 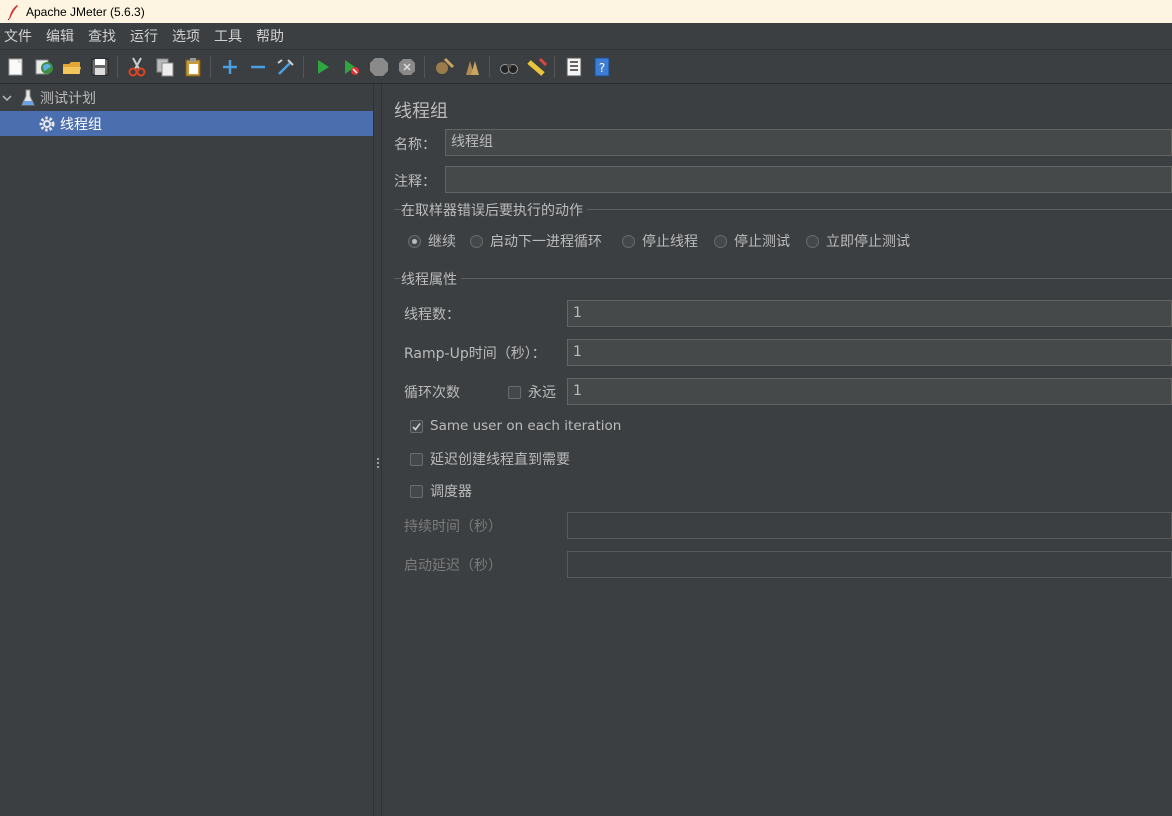 I want to click on paste-icon, so click(x=193, y=67).